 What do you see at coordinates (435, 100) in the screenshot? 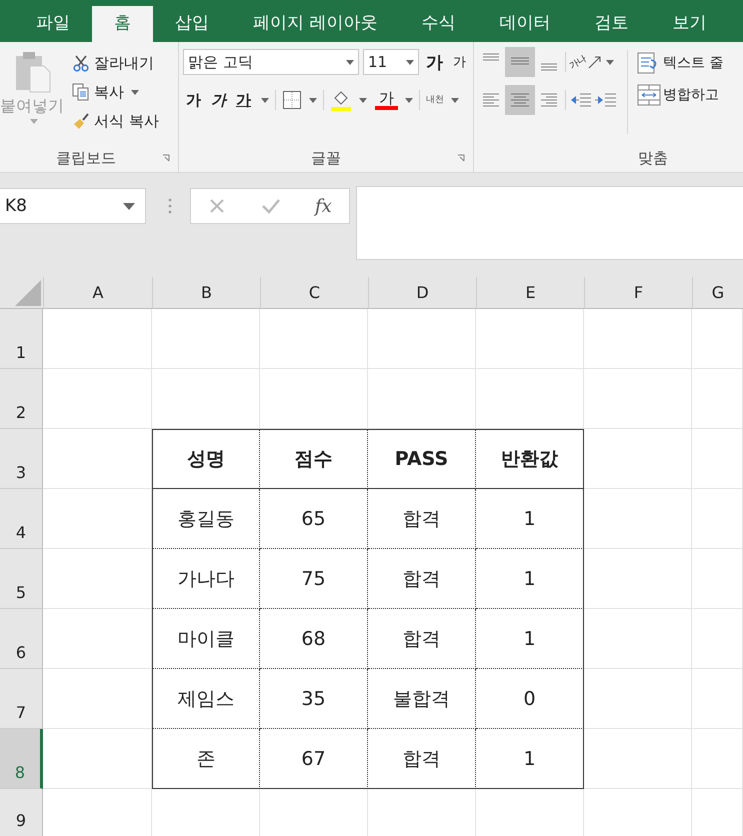
I see `phonetic-guide-button: 내천` at bounding box center [435, 100].